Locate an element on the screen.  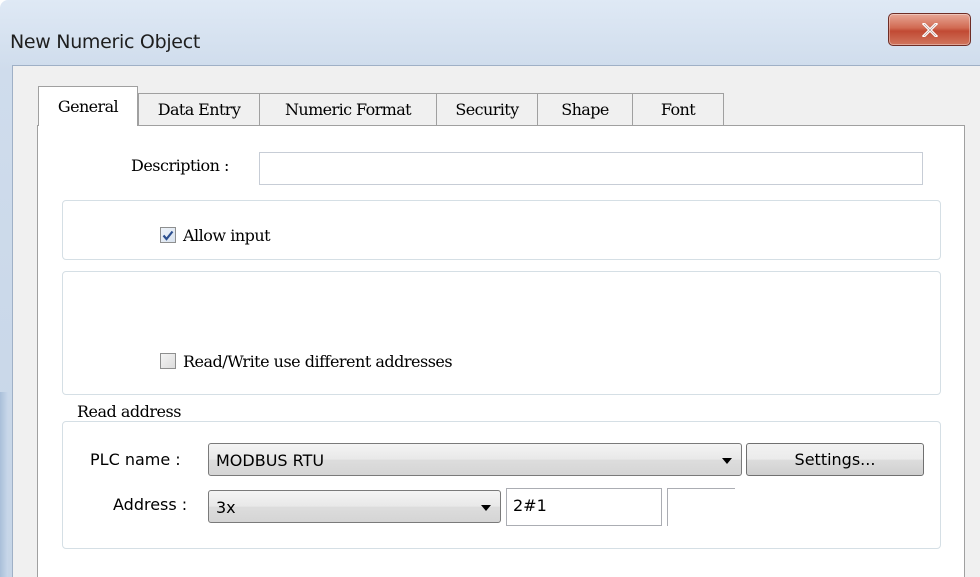
tab-numeric-format: Numeric Format is located at coordinates (348, 109).